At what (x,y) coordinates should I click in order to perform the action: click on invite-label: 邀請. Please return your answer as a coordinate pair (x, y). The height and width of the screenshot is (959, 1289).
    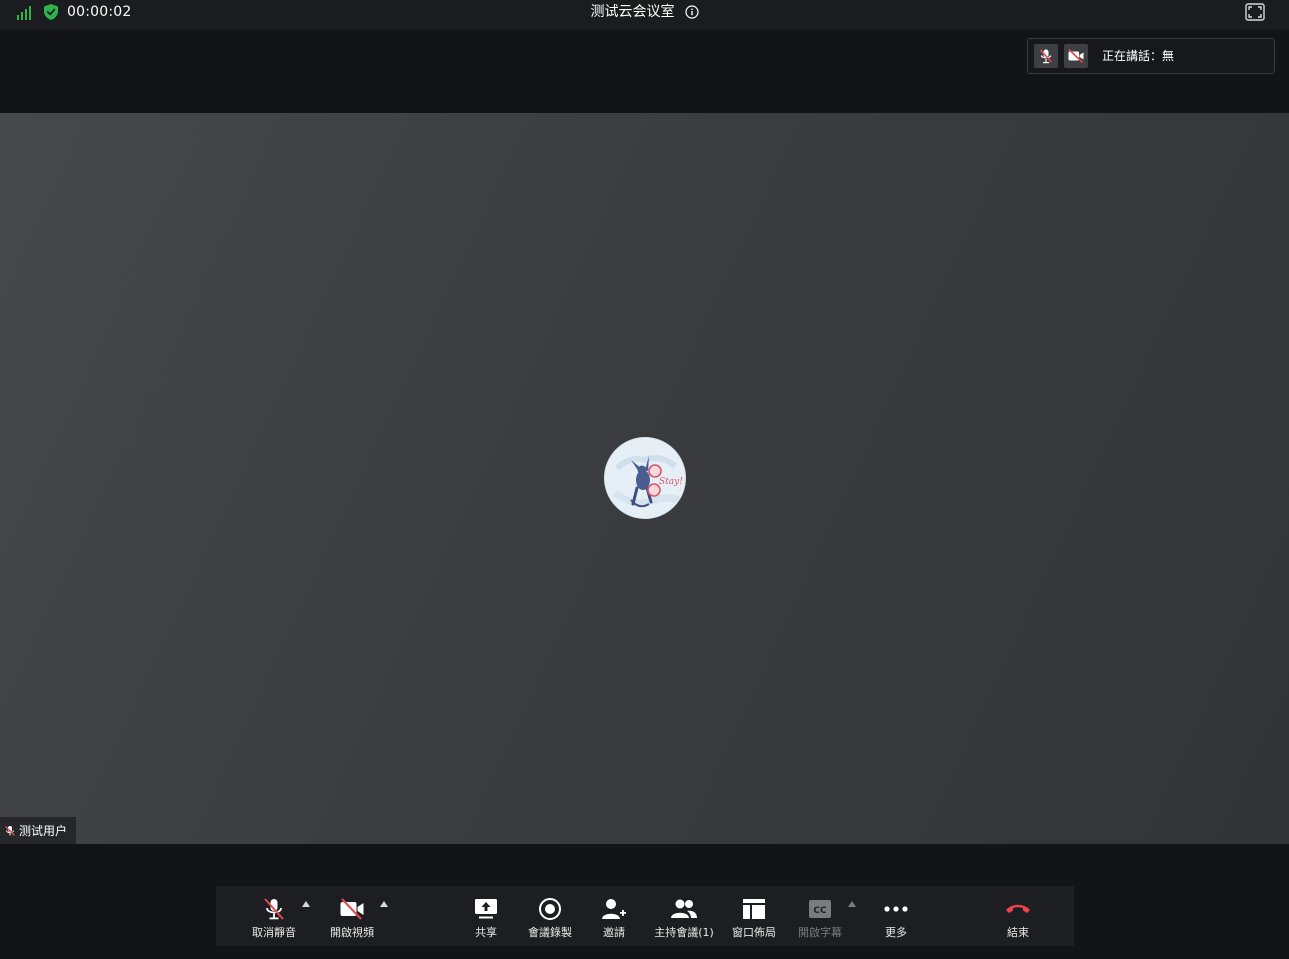
    Looking at the image, I should click on (614, 932).